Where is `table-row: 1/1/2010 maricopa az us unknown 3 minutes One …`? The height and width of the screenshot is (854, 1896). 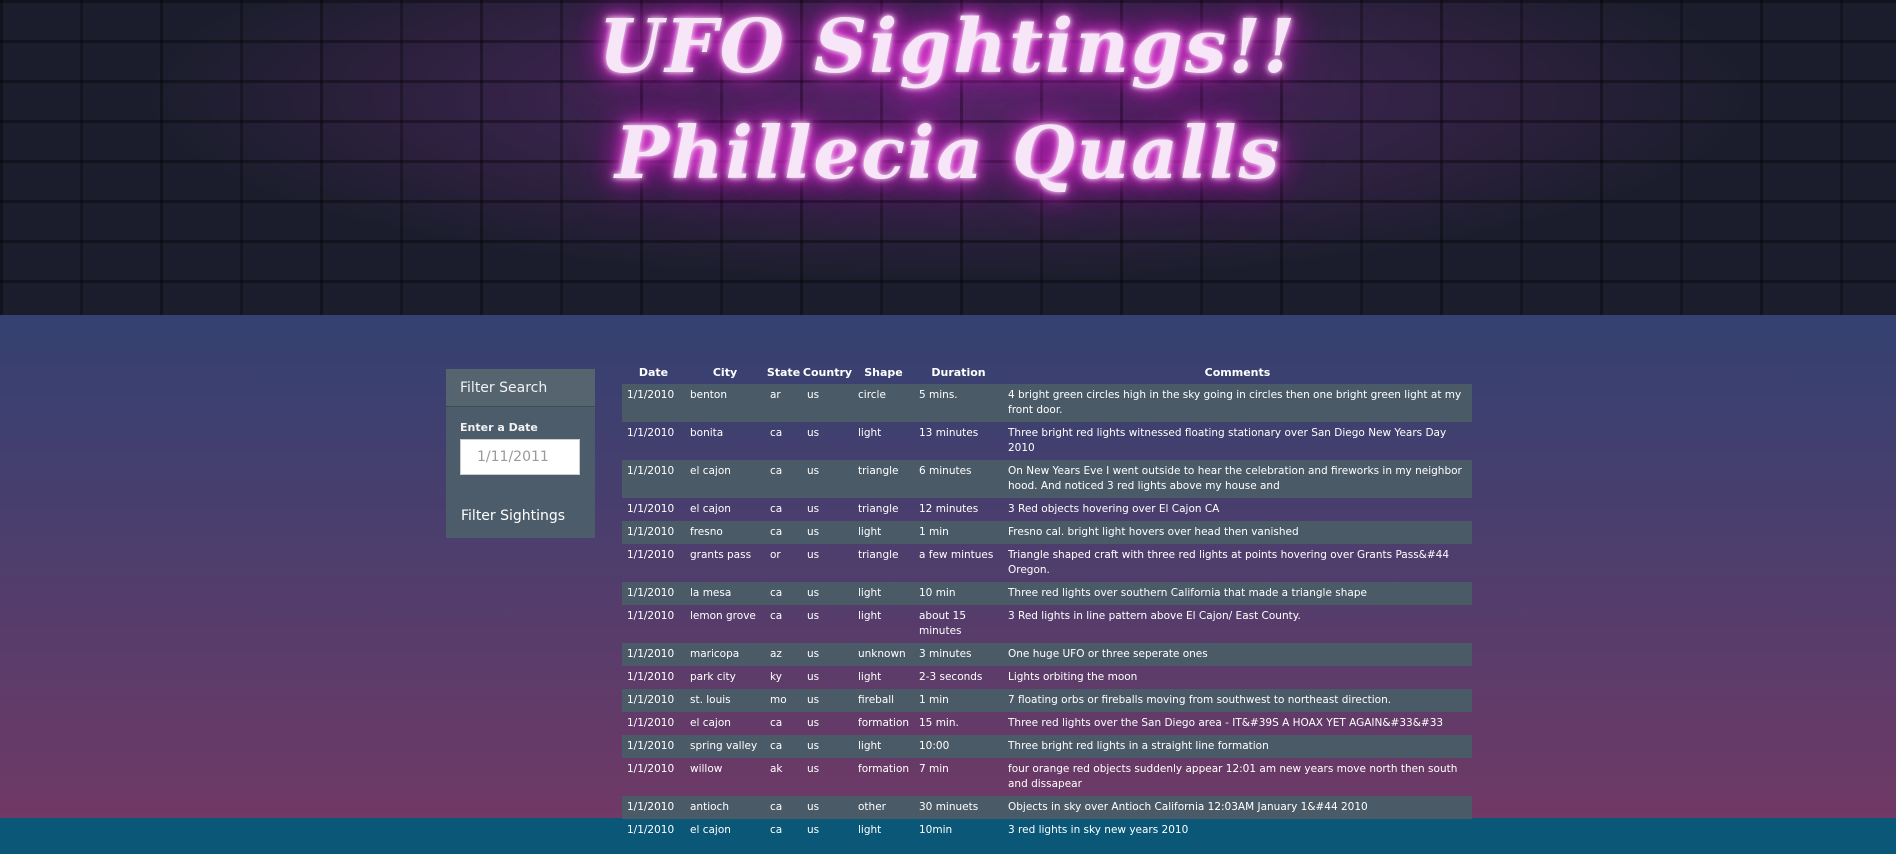
table-row: 1/1/2010 maricopa az us unknown 3 minutes One … is located at coordinates (1047, 654).